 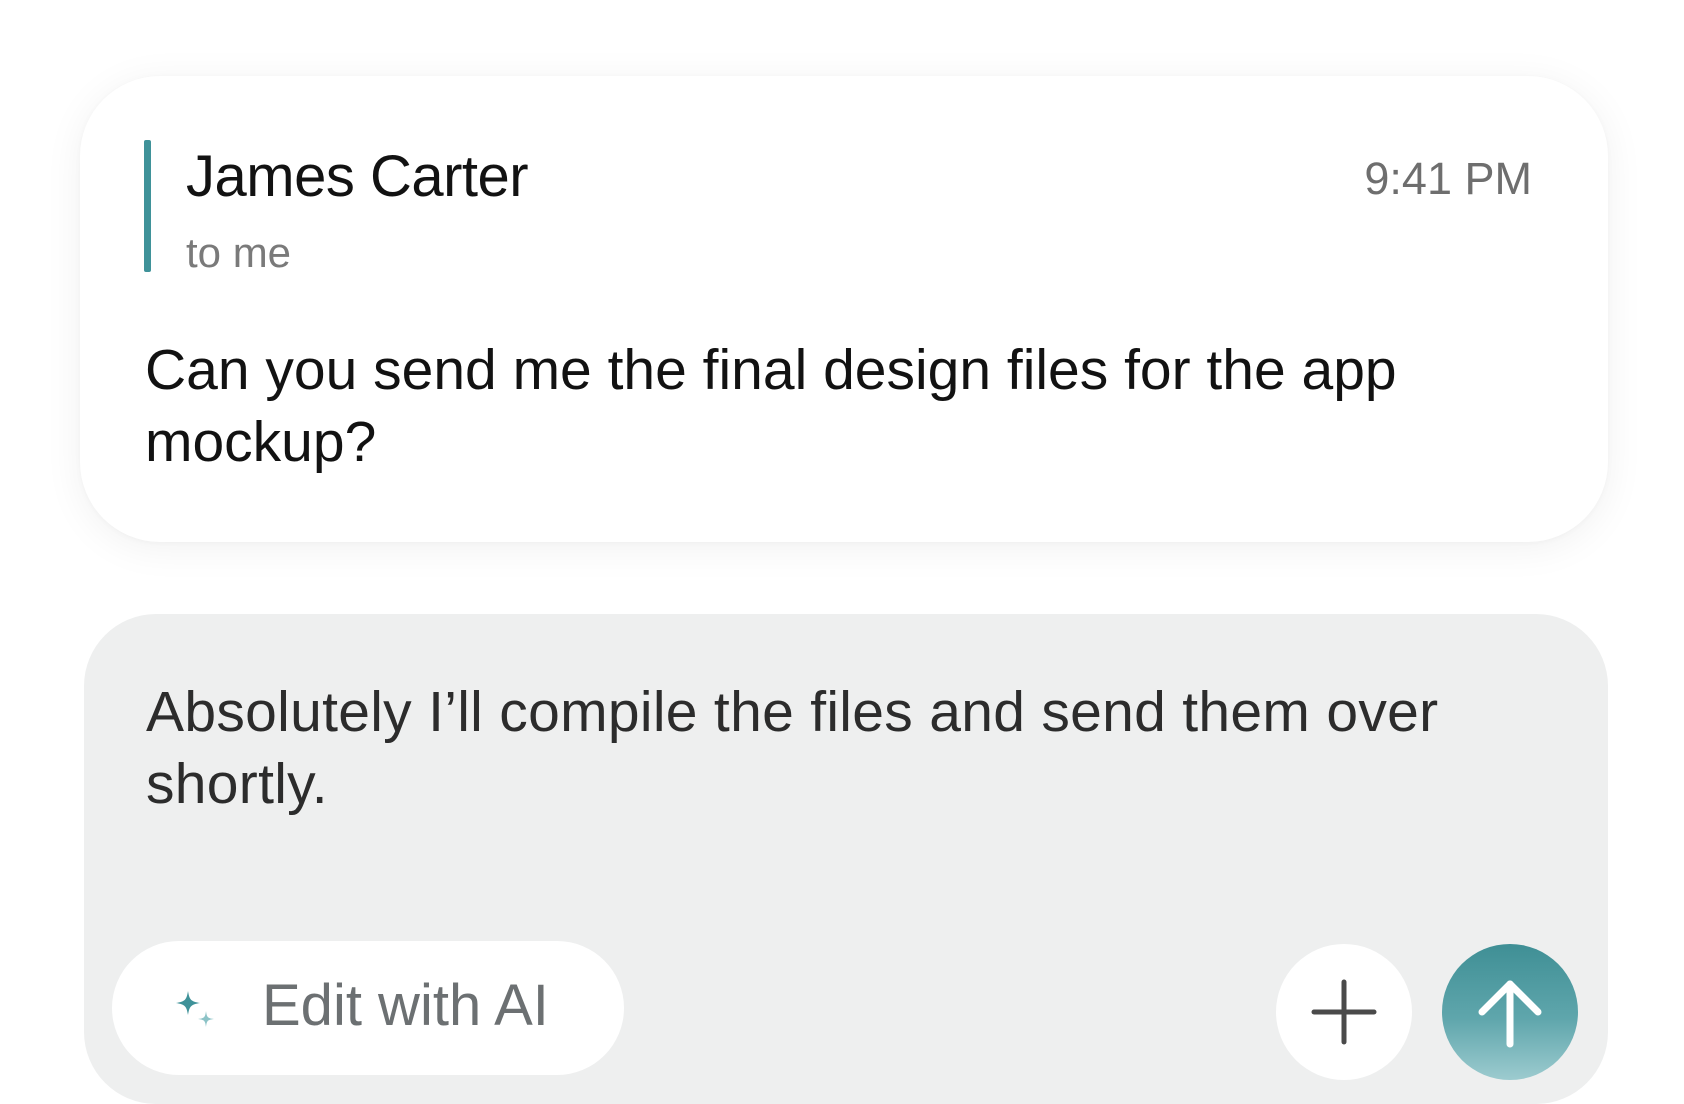 I want to click on attach-button, so click(x=1344, y=1012).